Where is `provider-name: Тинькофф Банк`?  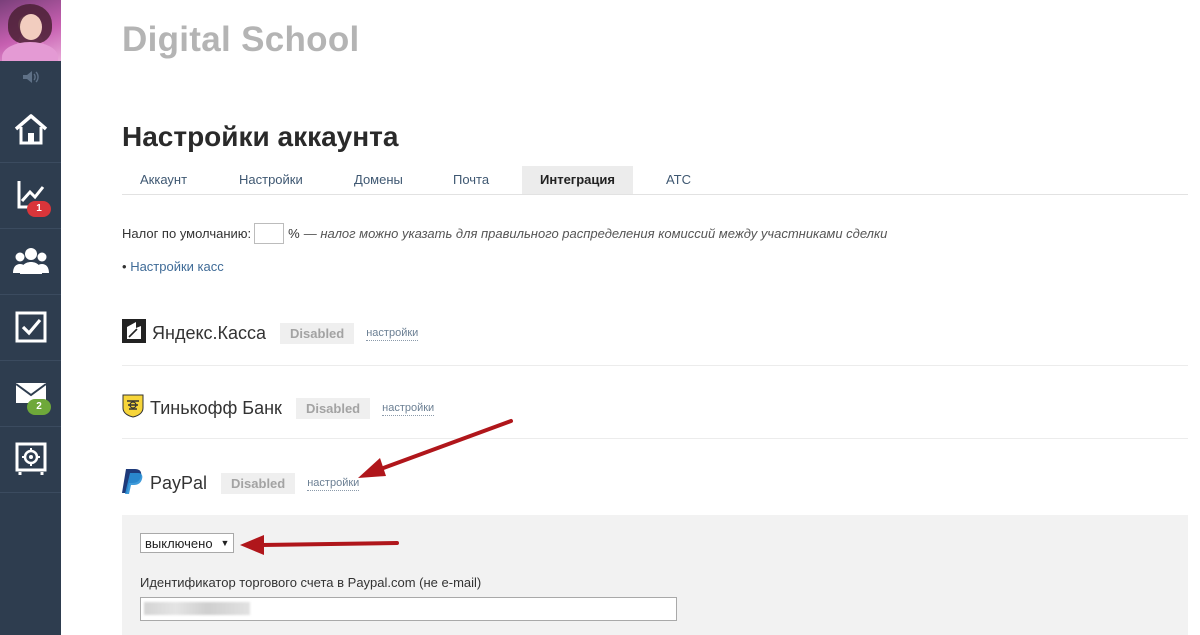 provider-name: Тинькофф Банк is located at coordinates (216, 408).